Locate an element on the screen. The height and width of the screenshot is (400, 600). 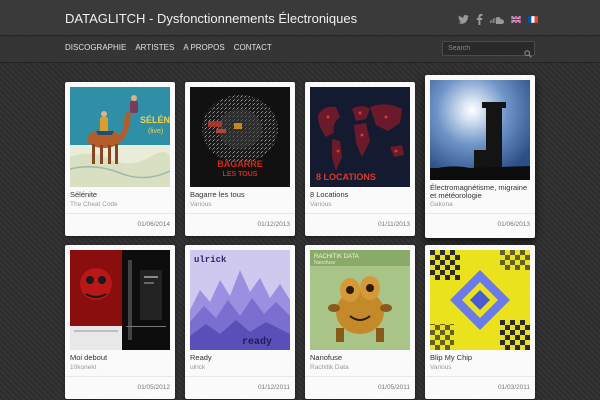
facebook-icon is located at coordinates (479, 19).